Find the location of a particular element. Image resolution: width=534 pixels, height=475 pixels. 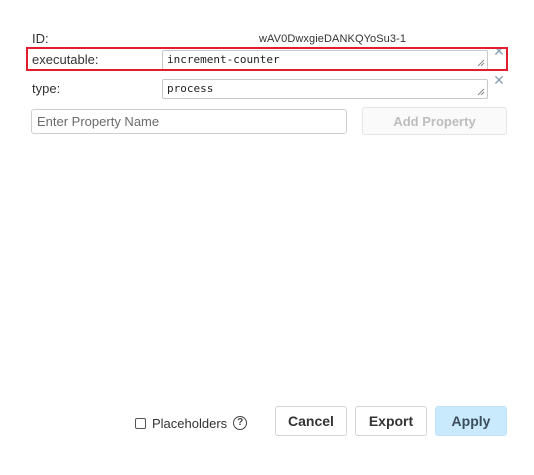

property-value-type: process is located at coordinates (325, 89).